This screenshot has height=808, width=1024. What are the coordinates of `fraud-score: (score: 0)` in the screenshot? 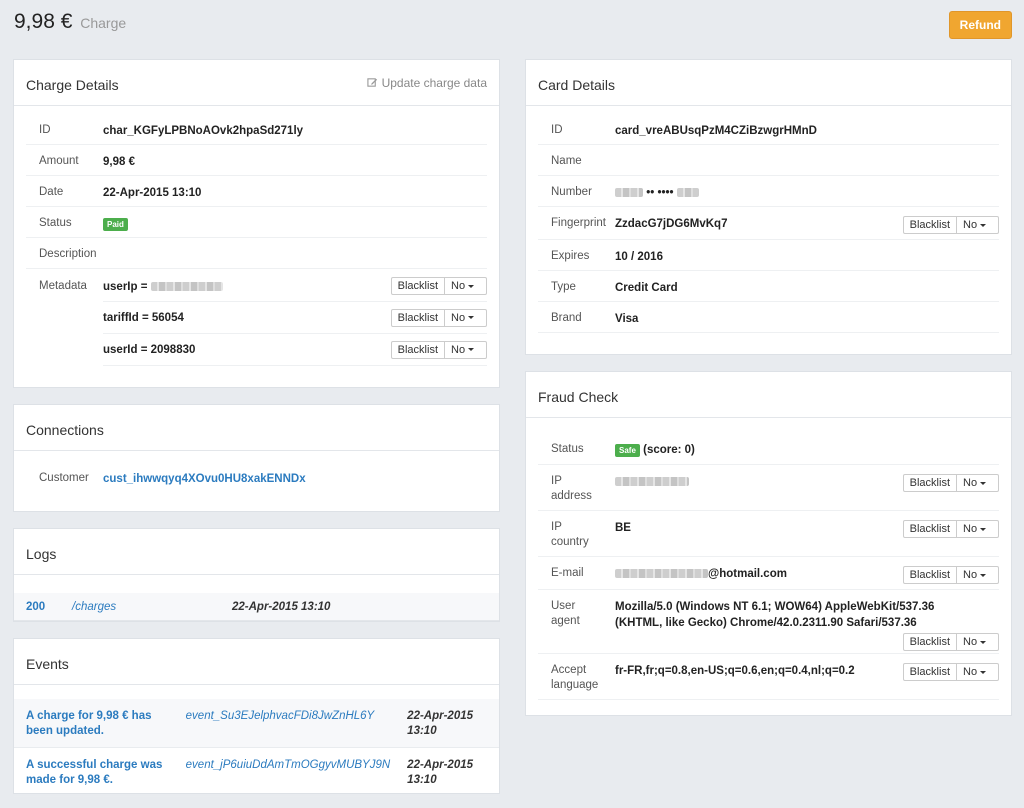 It's located at (669, 450).